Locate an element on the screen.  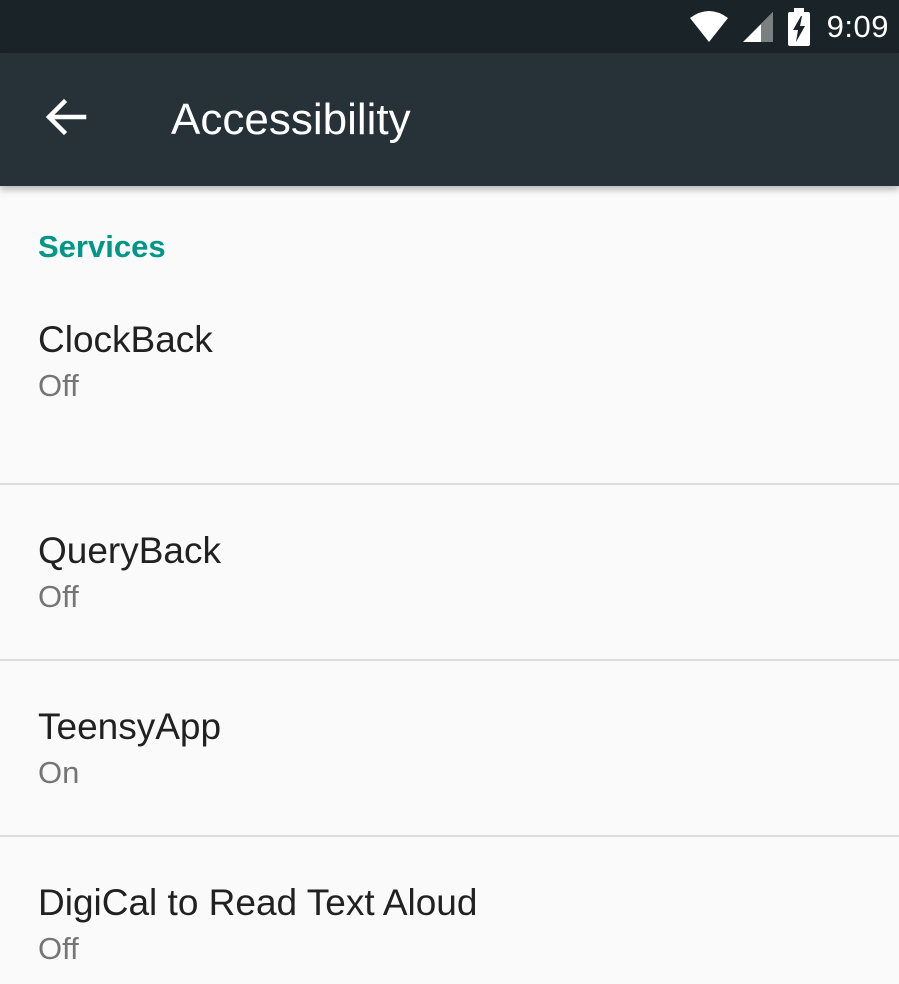
section-header-services: Services is located at coordinates (102, 246).